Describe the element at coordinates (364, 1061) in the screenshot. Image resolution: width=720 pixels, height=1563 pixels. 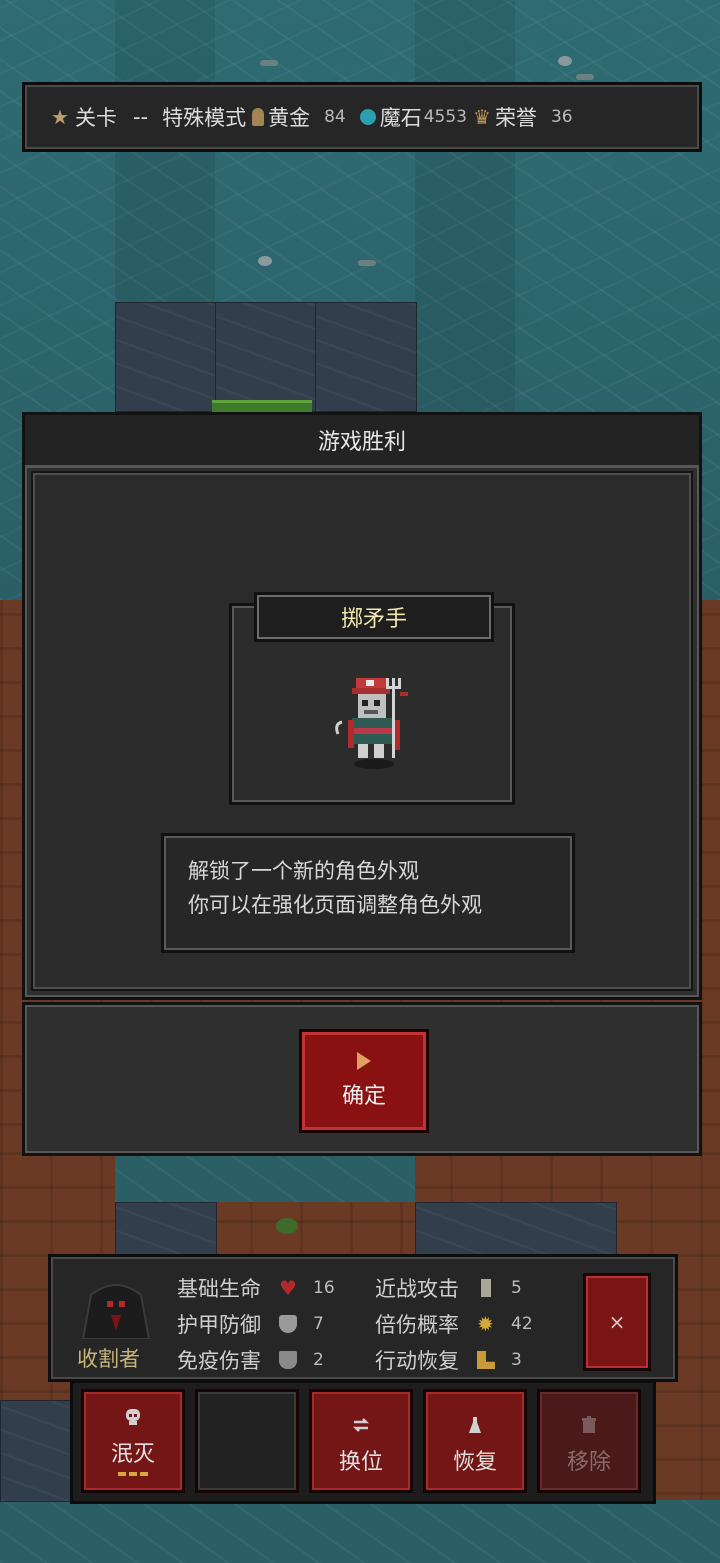
I see `play-icon` at that location.